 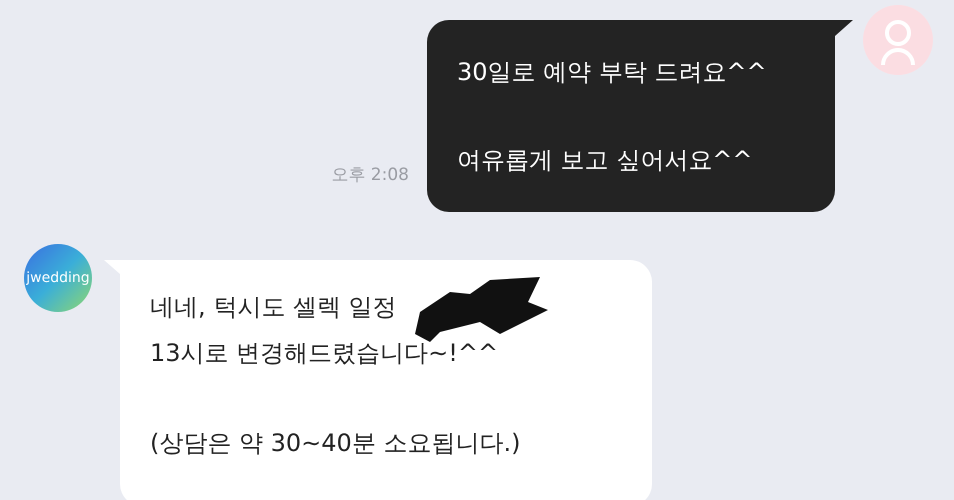 What do you see at coordinates (324, 353) in the screenshot?
I see `message-text: 13시로 변경해드렸습니다~!^^` at bounding box center [324, 353].